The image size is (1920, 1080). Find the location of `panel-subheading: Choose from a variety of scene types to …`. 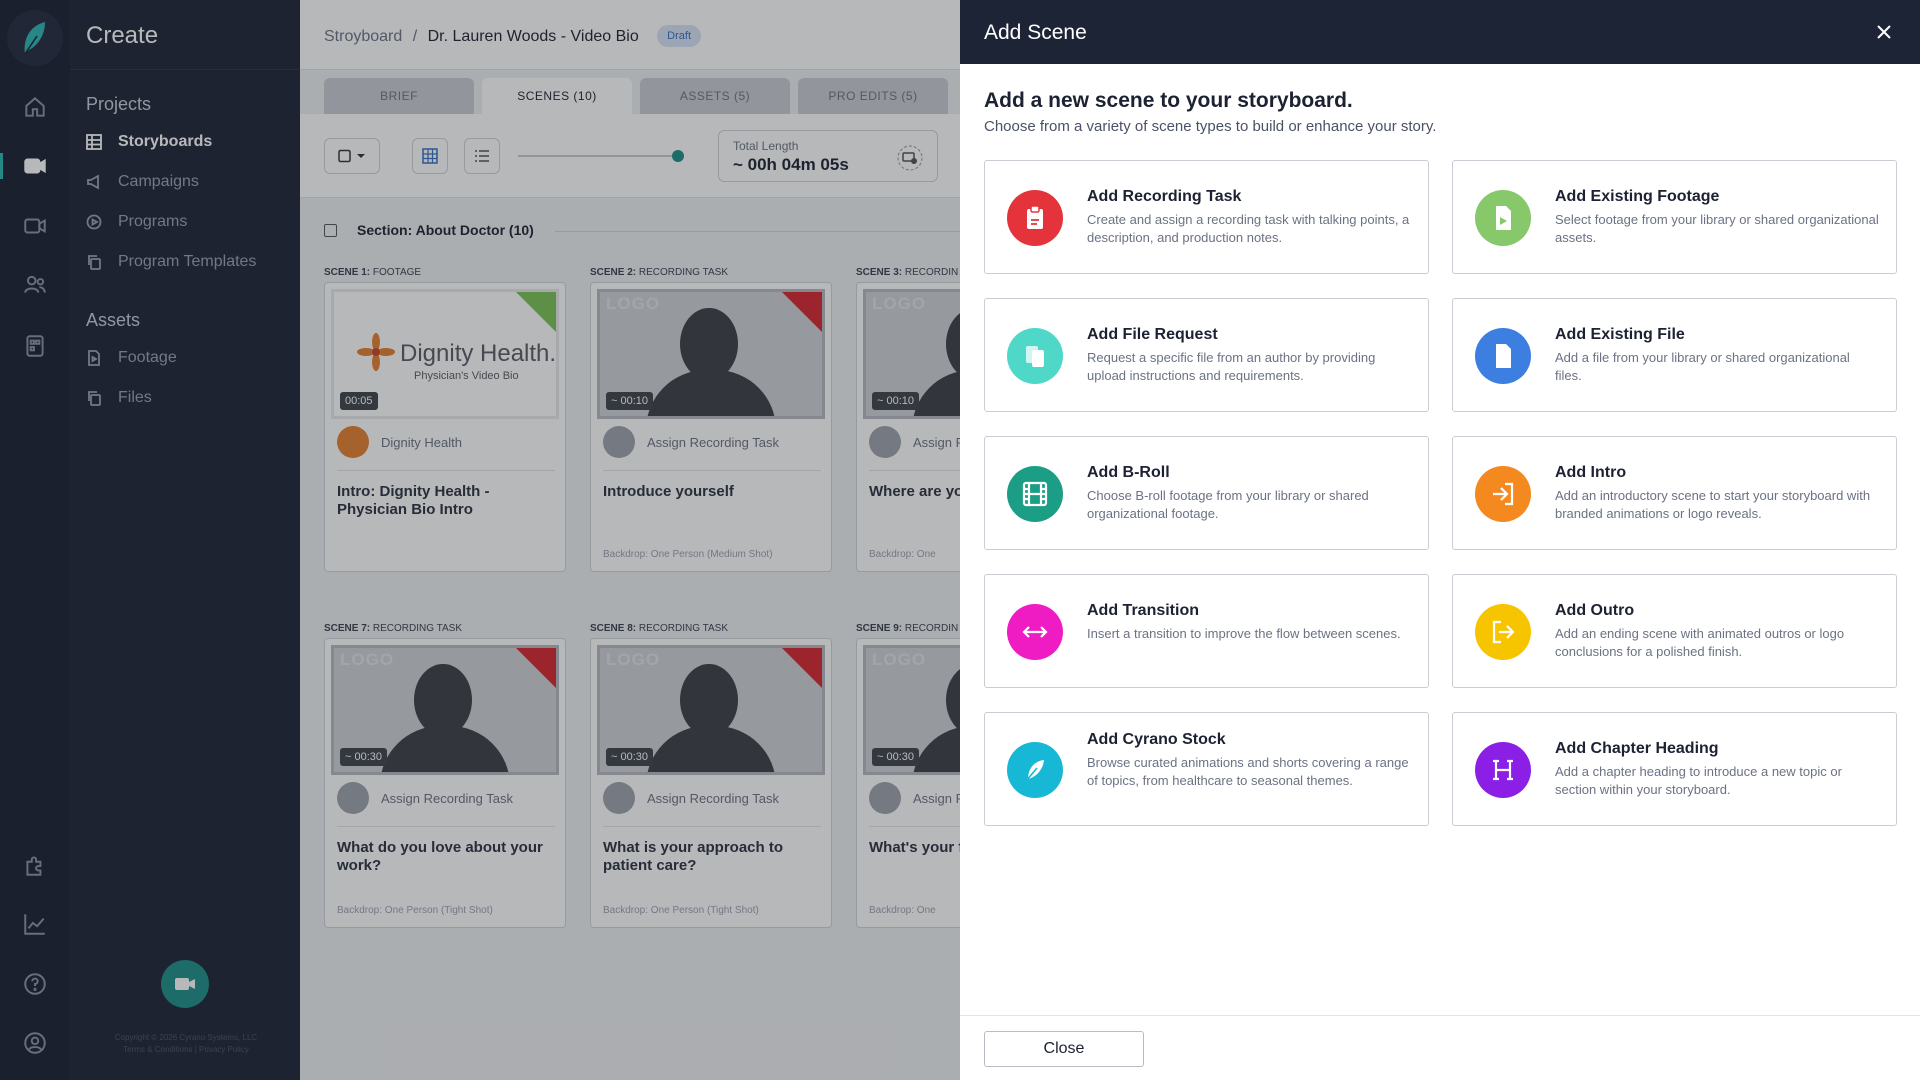

panel-subheading: Choose from a variety of scene types to … is located at coordinates (1210, 126).